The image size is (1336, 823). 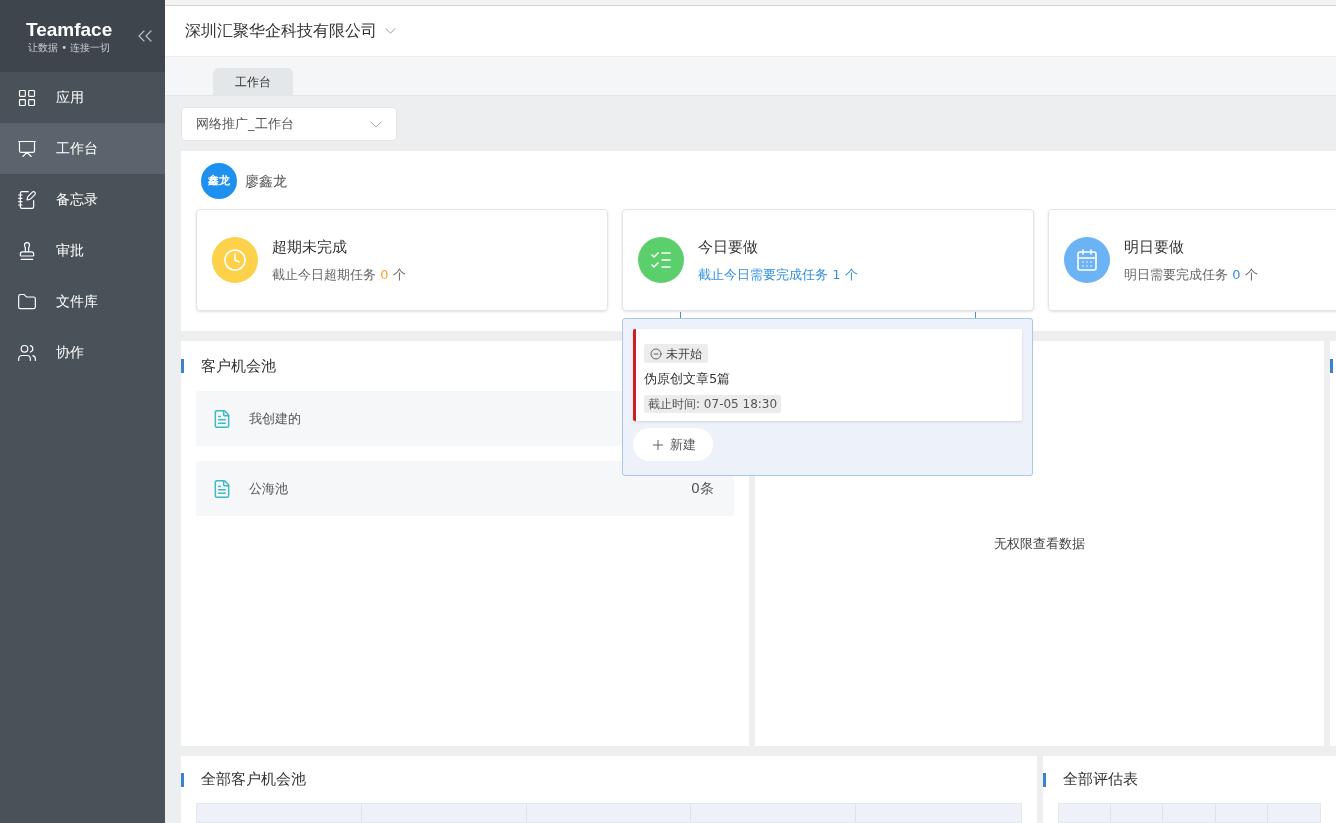 I want to click on no-permission-message: 无权限查看数据, so click(x=1039, y=543).